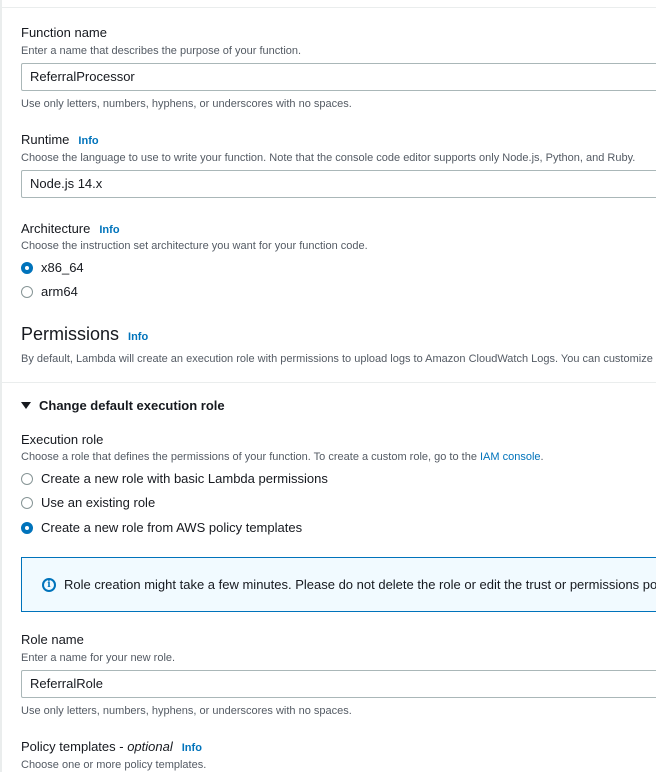  What do you see at coordinates (114, 765) in the screenshot?
I see `policy-templates-description: Choose one or more policy templates.` at bounding box center [114, 765].